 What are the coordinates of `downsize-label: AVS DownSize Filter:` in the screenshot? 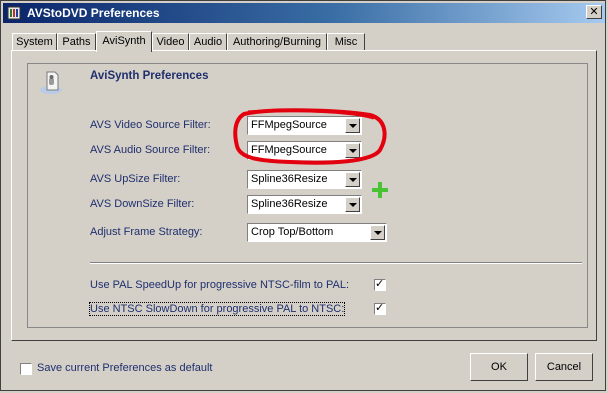 It's located at (142, 204).